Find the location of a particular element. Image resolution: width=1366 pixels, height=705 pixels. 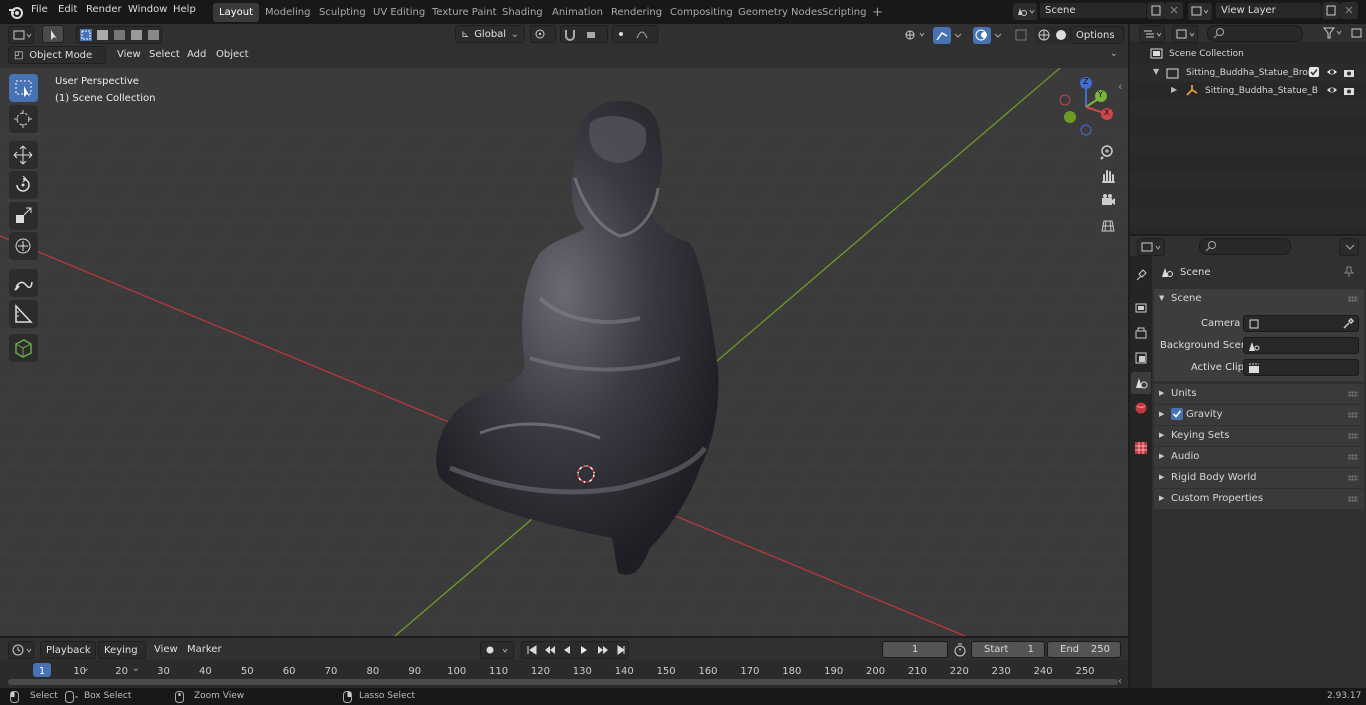

tab-layout: Layout is located at coordinates (236, 12).